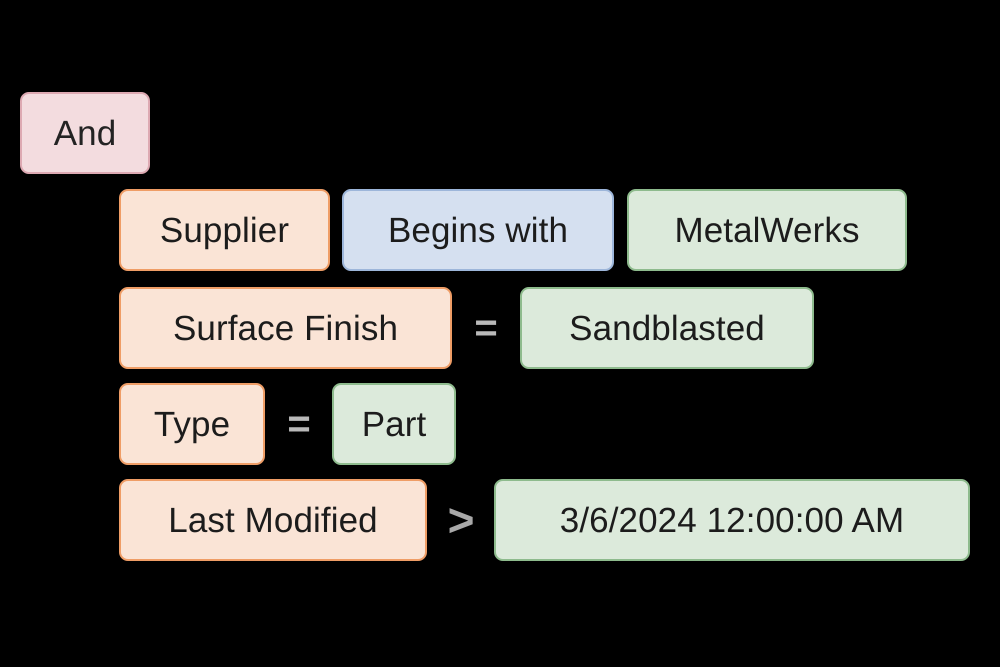 Image resolution: width=1000 pixels, height=667 pixels. I want to click on value-label: Sandblasted, so click(667, 328).